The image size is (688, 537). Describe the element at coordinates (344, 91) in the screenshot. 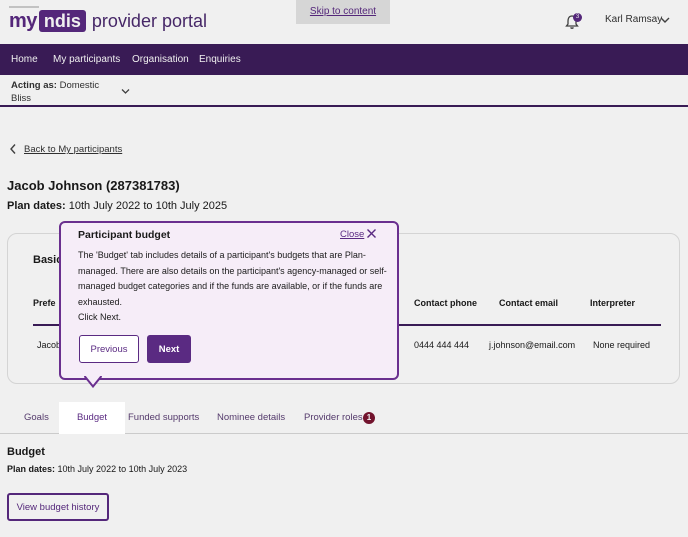

I see `acting-as-bar: Acting as: Domestic Bliss` at that location.